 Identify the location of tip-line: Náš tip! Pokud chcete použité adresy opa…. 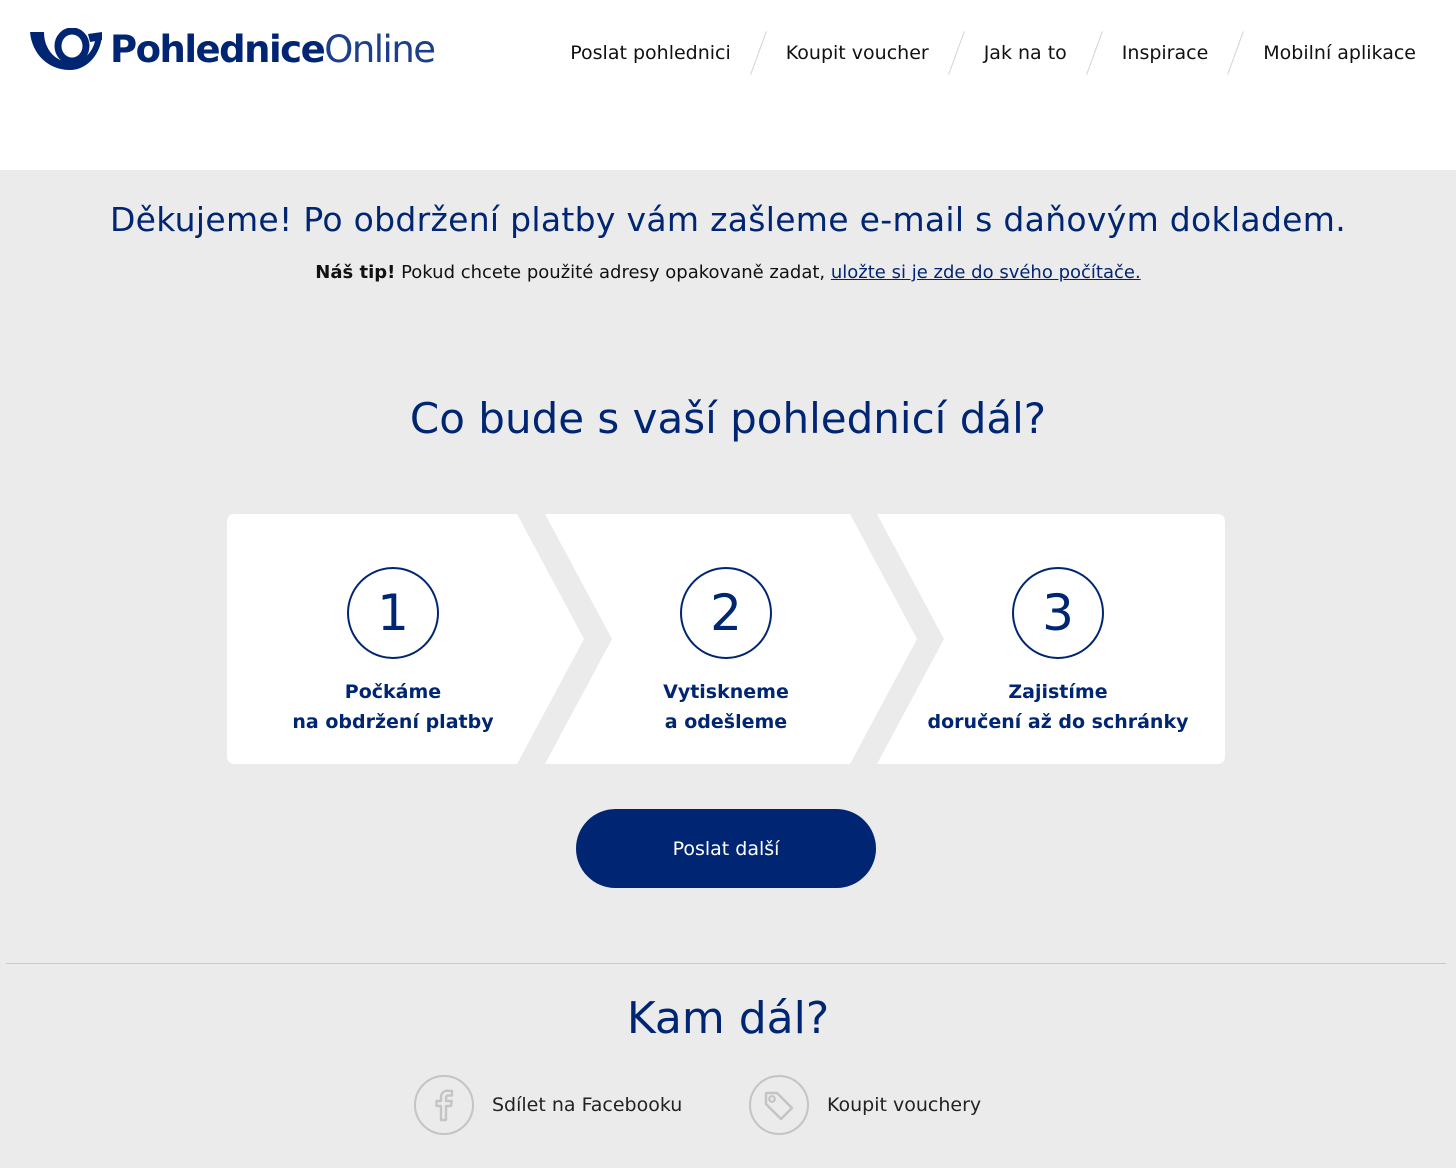
(728, 272).